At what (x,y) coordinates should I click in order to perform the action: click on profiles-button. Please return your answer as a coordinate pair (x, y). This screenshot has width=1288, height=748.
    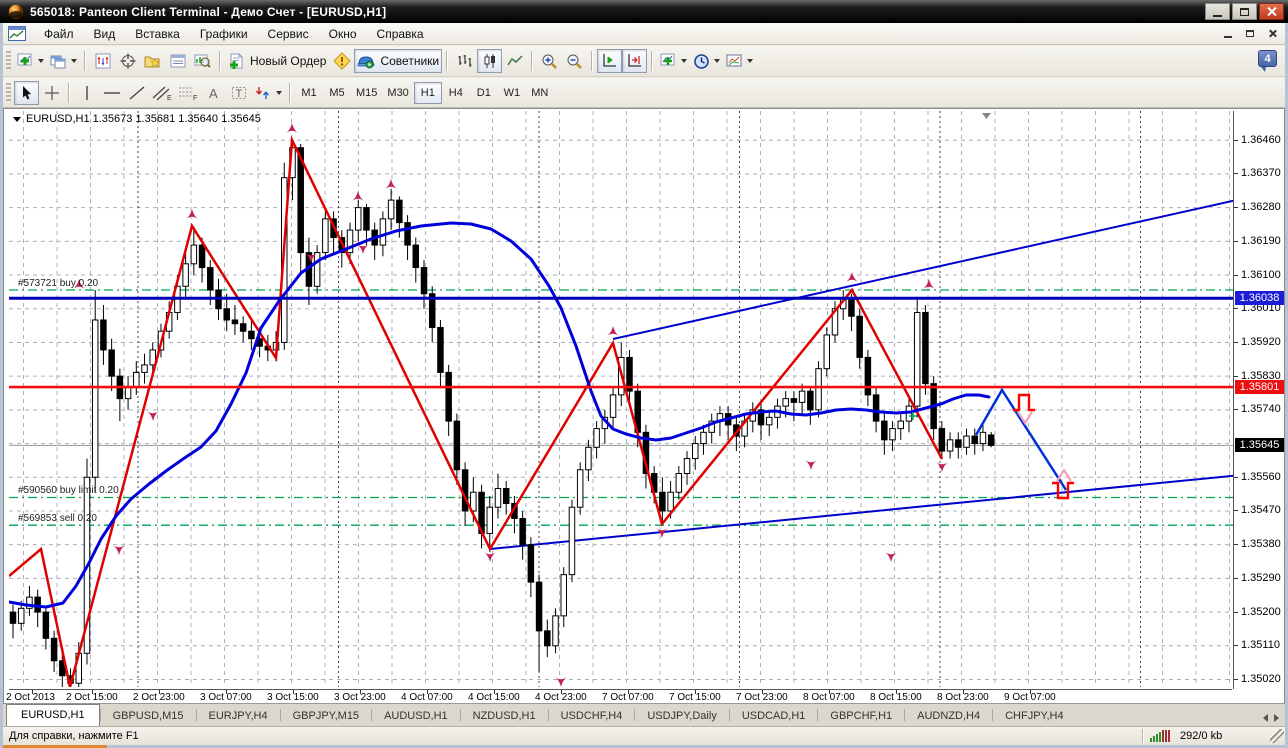
    Looking at the image, I should click on (63, 61).